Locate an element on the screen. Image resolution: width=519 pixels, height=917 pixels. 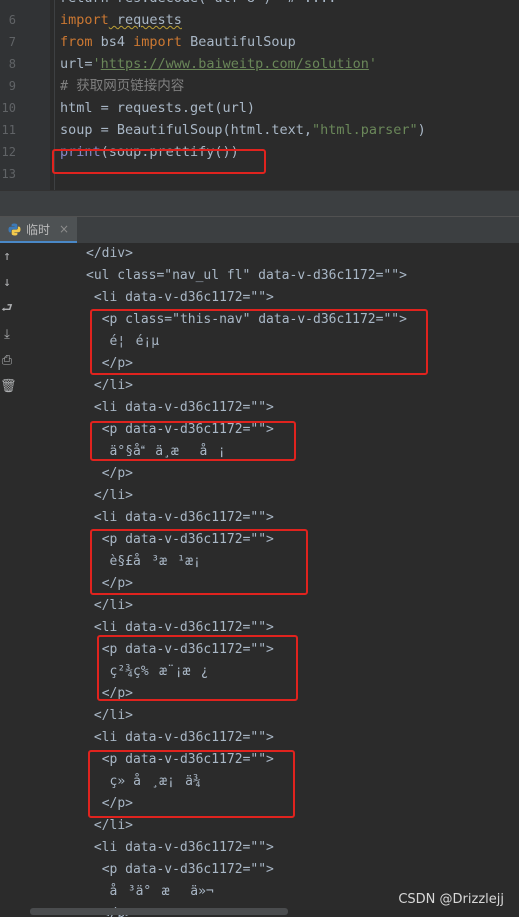
code-token: ) is located at coordinates (421, 130).